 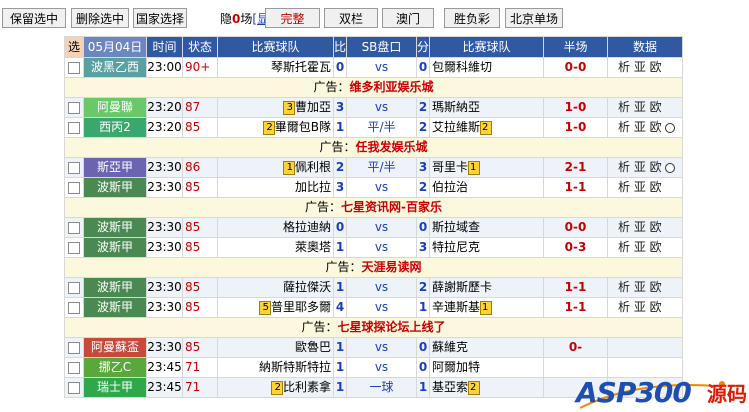 What do you see at coordinates (275, 227) in the screenshot?
I see `home-team-cell: 格拉迪納` at bounding box center [275, 227].